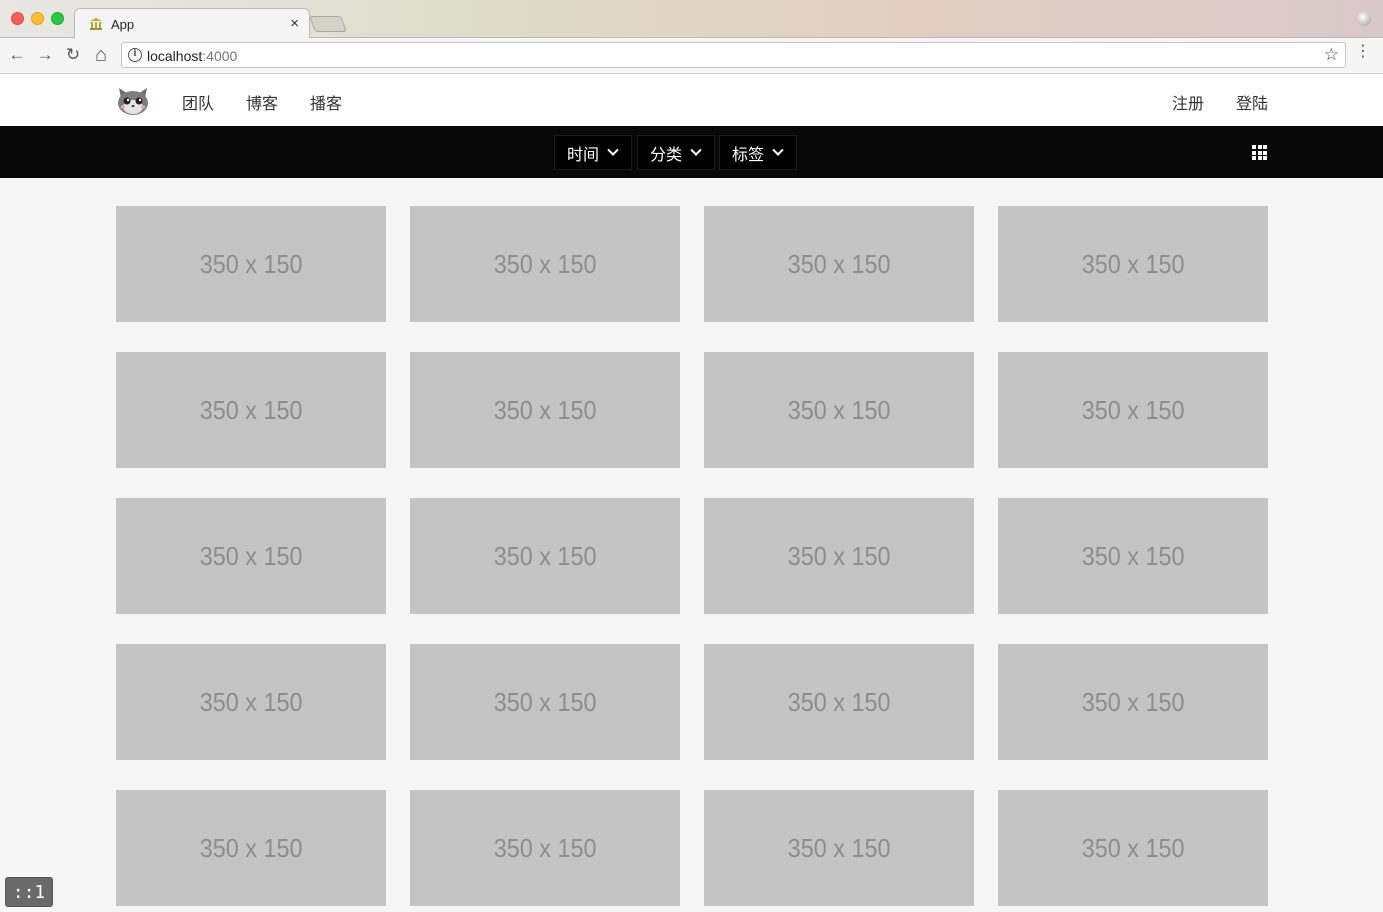  Describe the element at coordinates (133, 100) in the screenshot. I see `cat-logo-icon` at that location.